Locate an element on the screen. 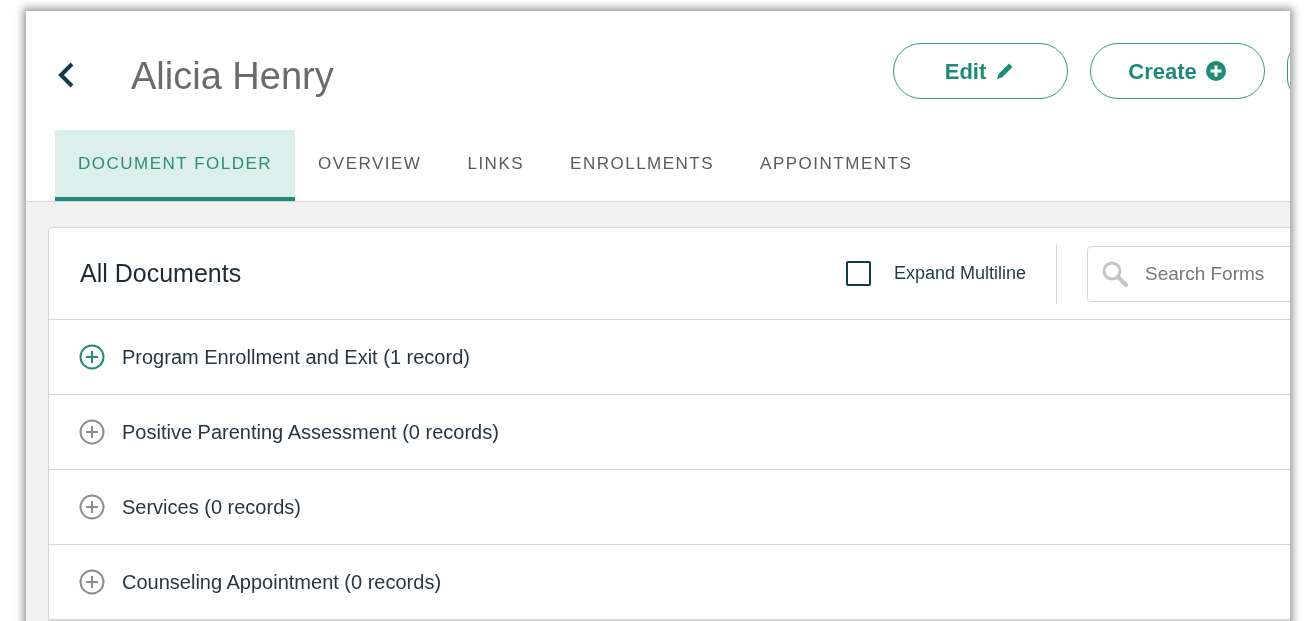 Image resolution: width=1309 pixels, height=621 pixels. back-chevron-icon is located at coordinates (66, 75).